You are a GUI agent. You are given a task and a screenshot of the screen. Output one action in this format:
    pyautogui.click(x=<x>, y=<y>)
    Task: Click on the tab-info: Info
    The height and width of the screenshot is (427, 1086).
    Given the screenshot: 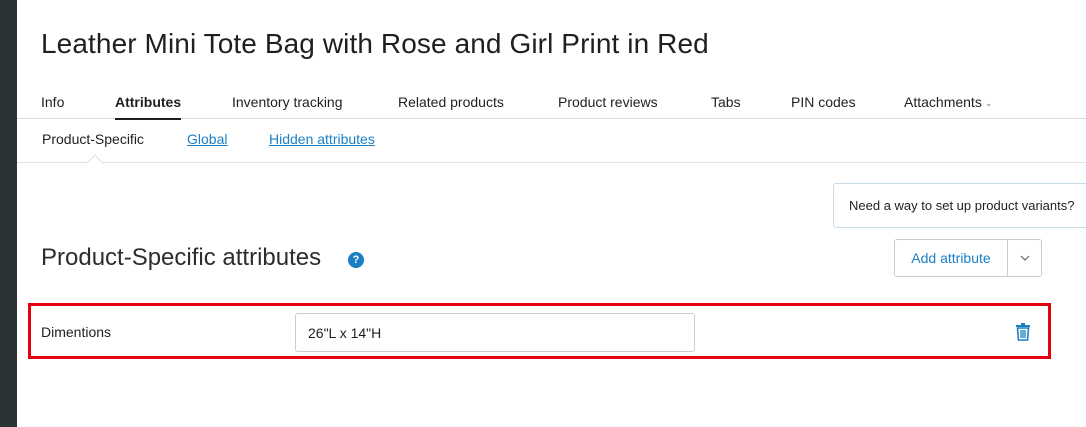 What is the action you would take?
    pyautogui.click(x=52, y=106)
    